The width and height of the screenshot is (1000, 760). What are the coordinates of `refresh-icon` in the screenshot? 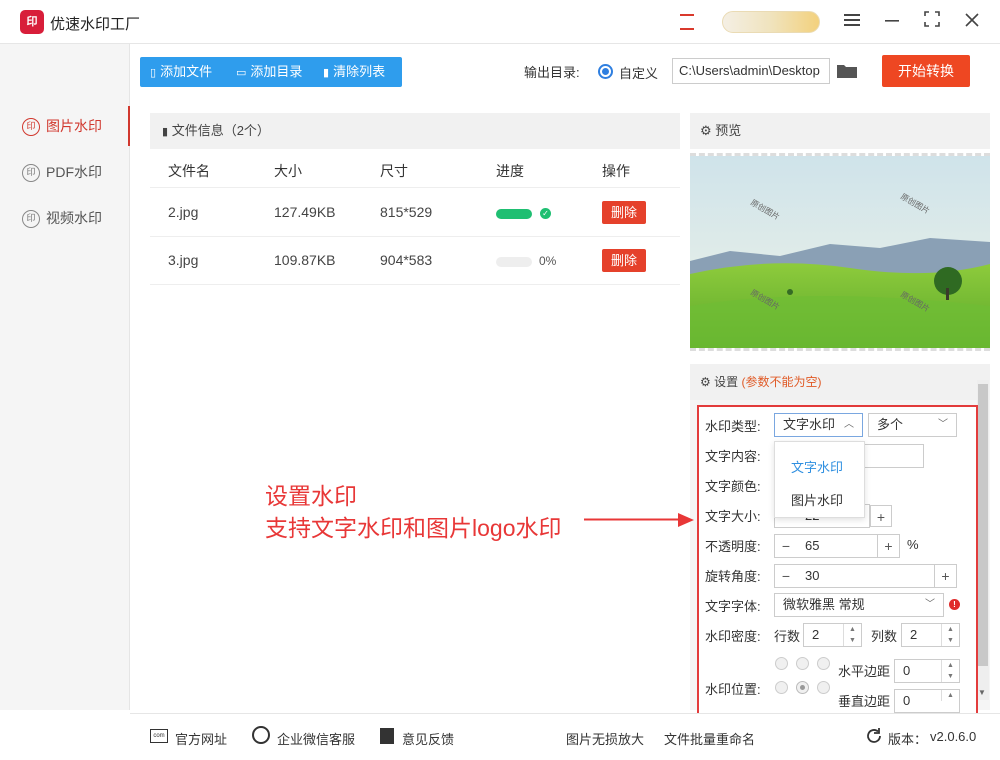 It's located at (874, 736).